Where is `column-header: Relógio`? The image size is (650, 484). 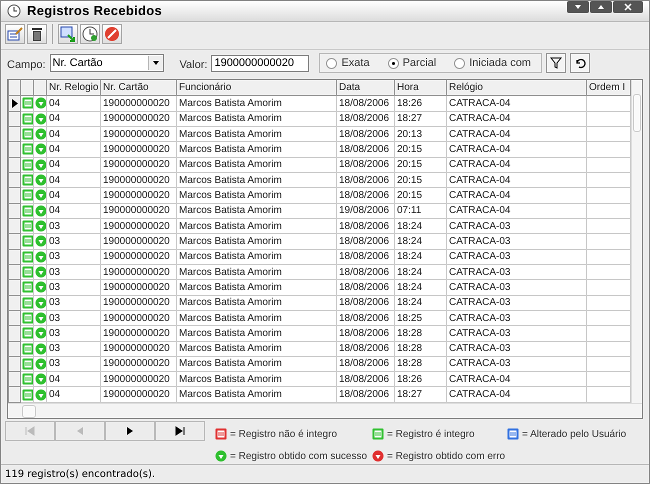 column-header: Relógio is located at coordinates (516, 88).